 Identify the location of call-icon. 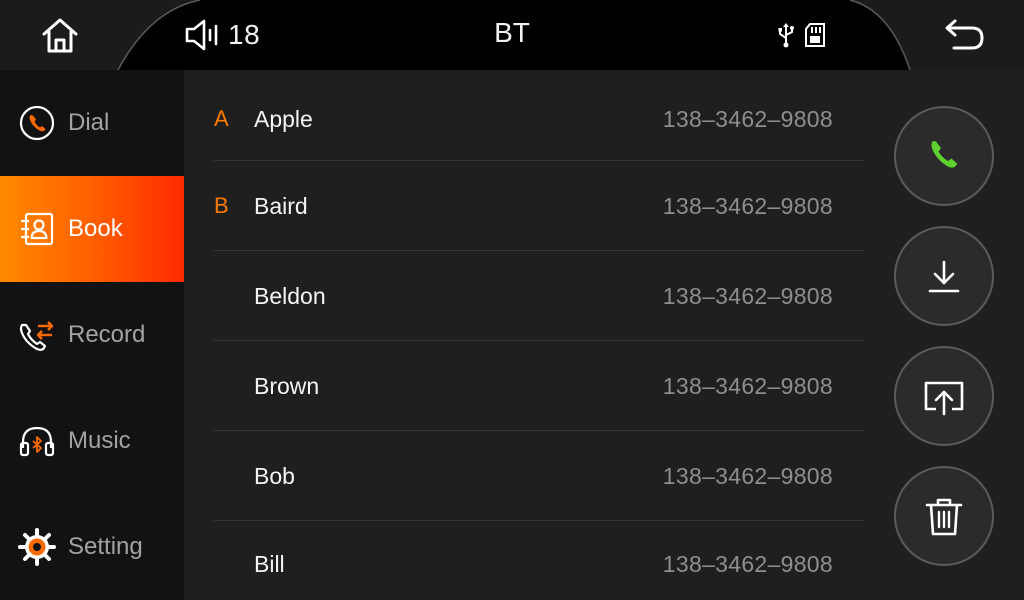
(944, 154).